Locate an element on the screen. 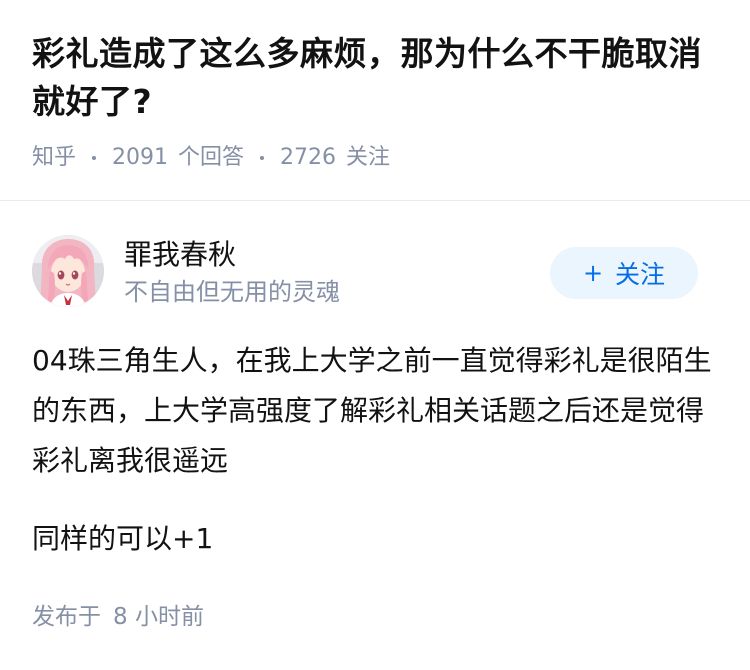 This screenshot has width=750, height=670. follow-button: + 关注 is located at coordinates (624, 273).